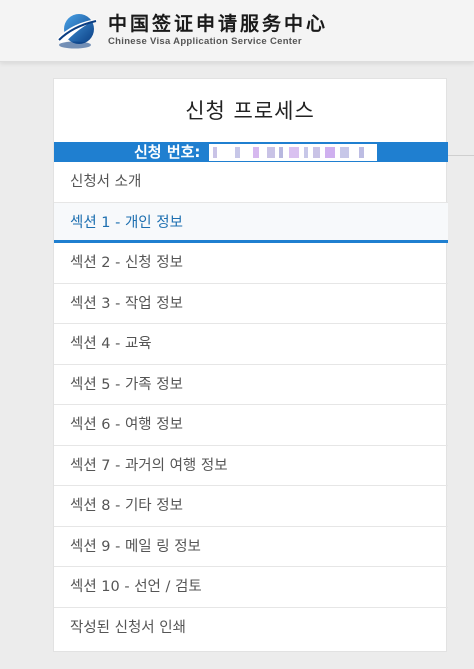  Describe the element at coordinates (293, 152) in the screenshot. I see `redacted-application-number` at that location.